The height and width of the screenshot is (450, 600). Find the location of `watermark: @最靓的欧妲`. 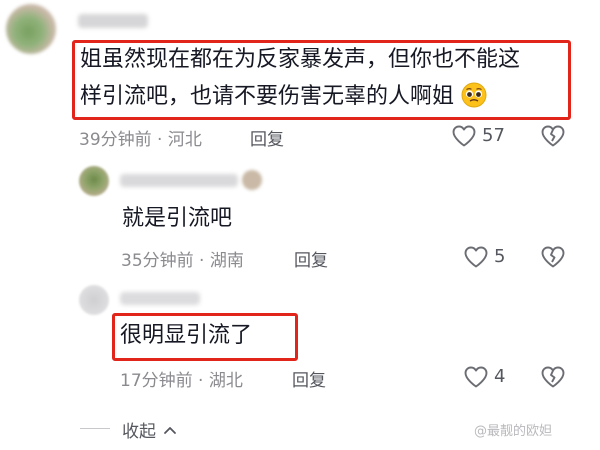

watermark: @最靓的欧妲 is located at coordinates (513, 429).